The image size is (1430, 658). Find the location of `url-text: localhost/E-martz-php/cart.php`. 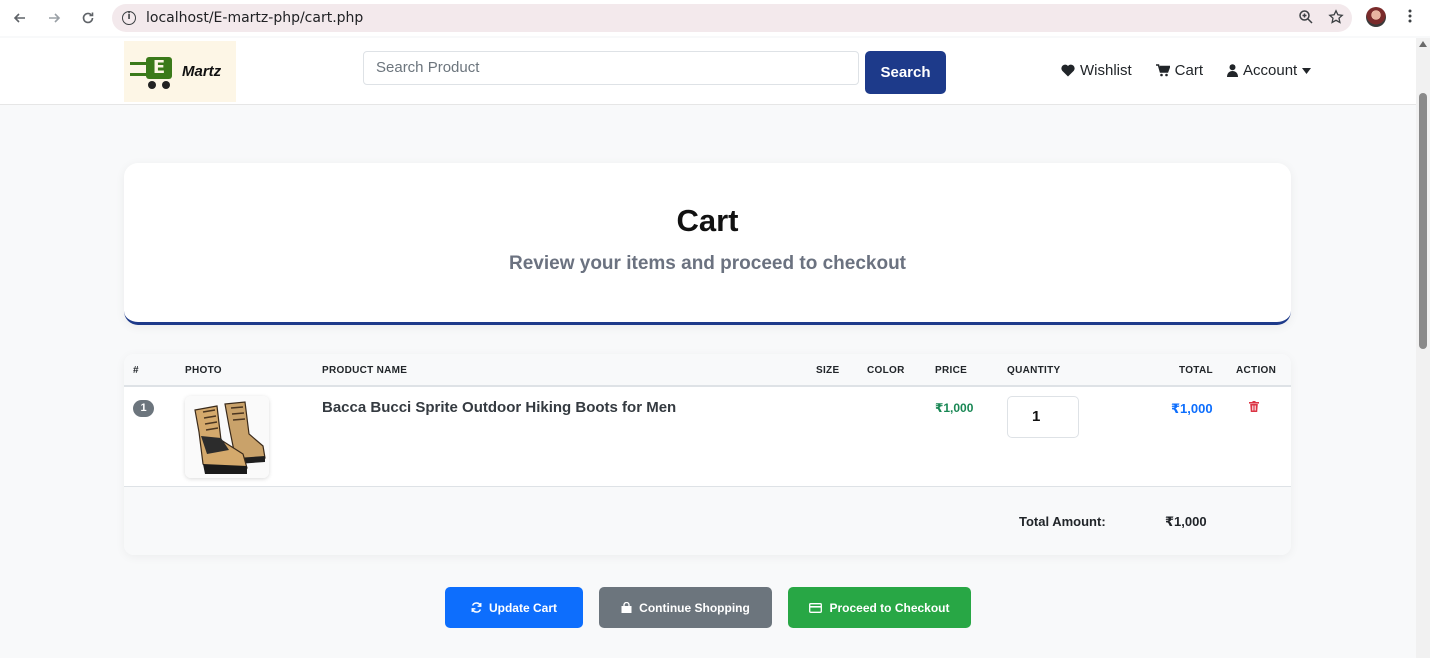

url-text: localhost/E-martz-php/cart.php is located at coordinates (255, 18).